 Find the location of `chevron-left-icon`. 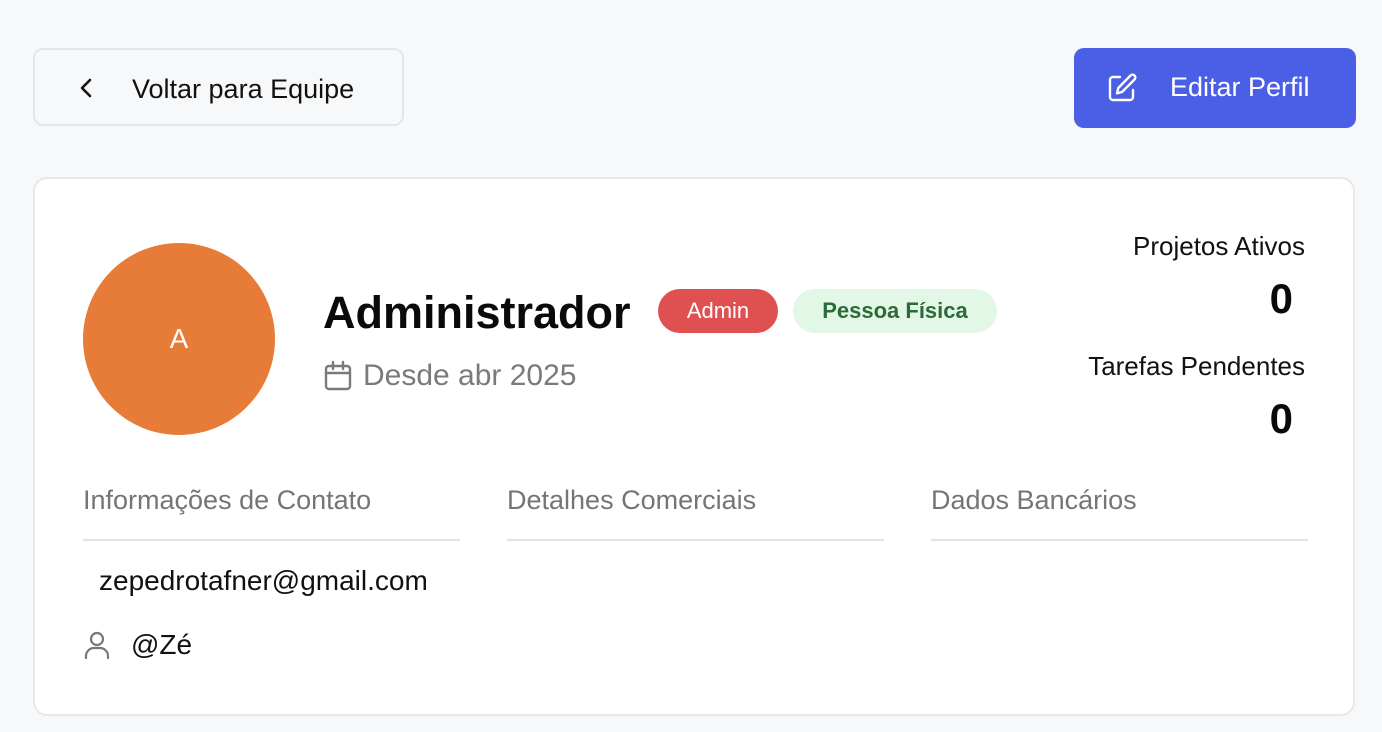

chevron-left-icon is located at coordinates (86, 88).